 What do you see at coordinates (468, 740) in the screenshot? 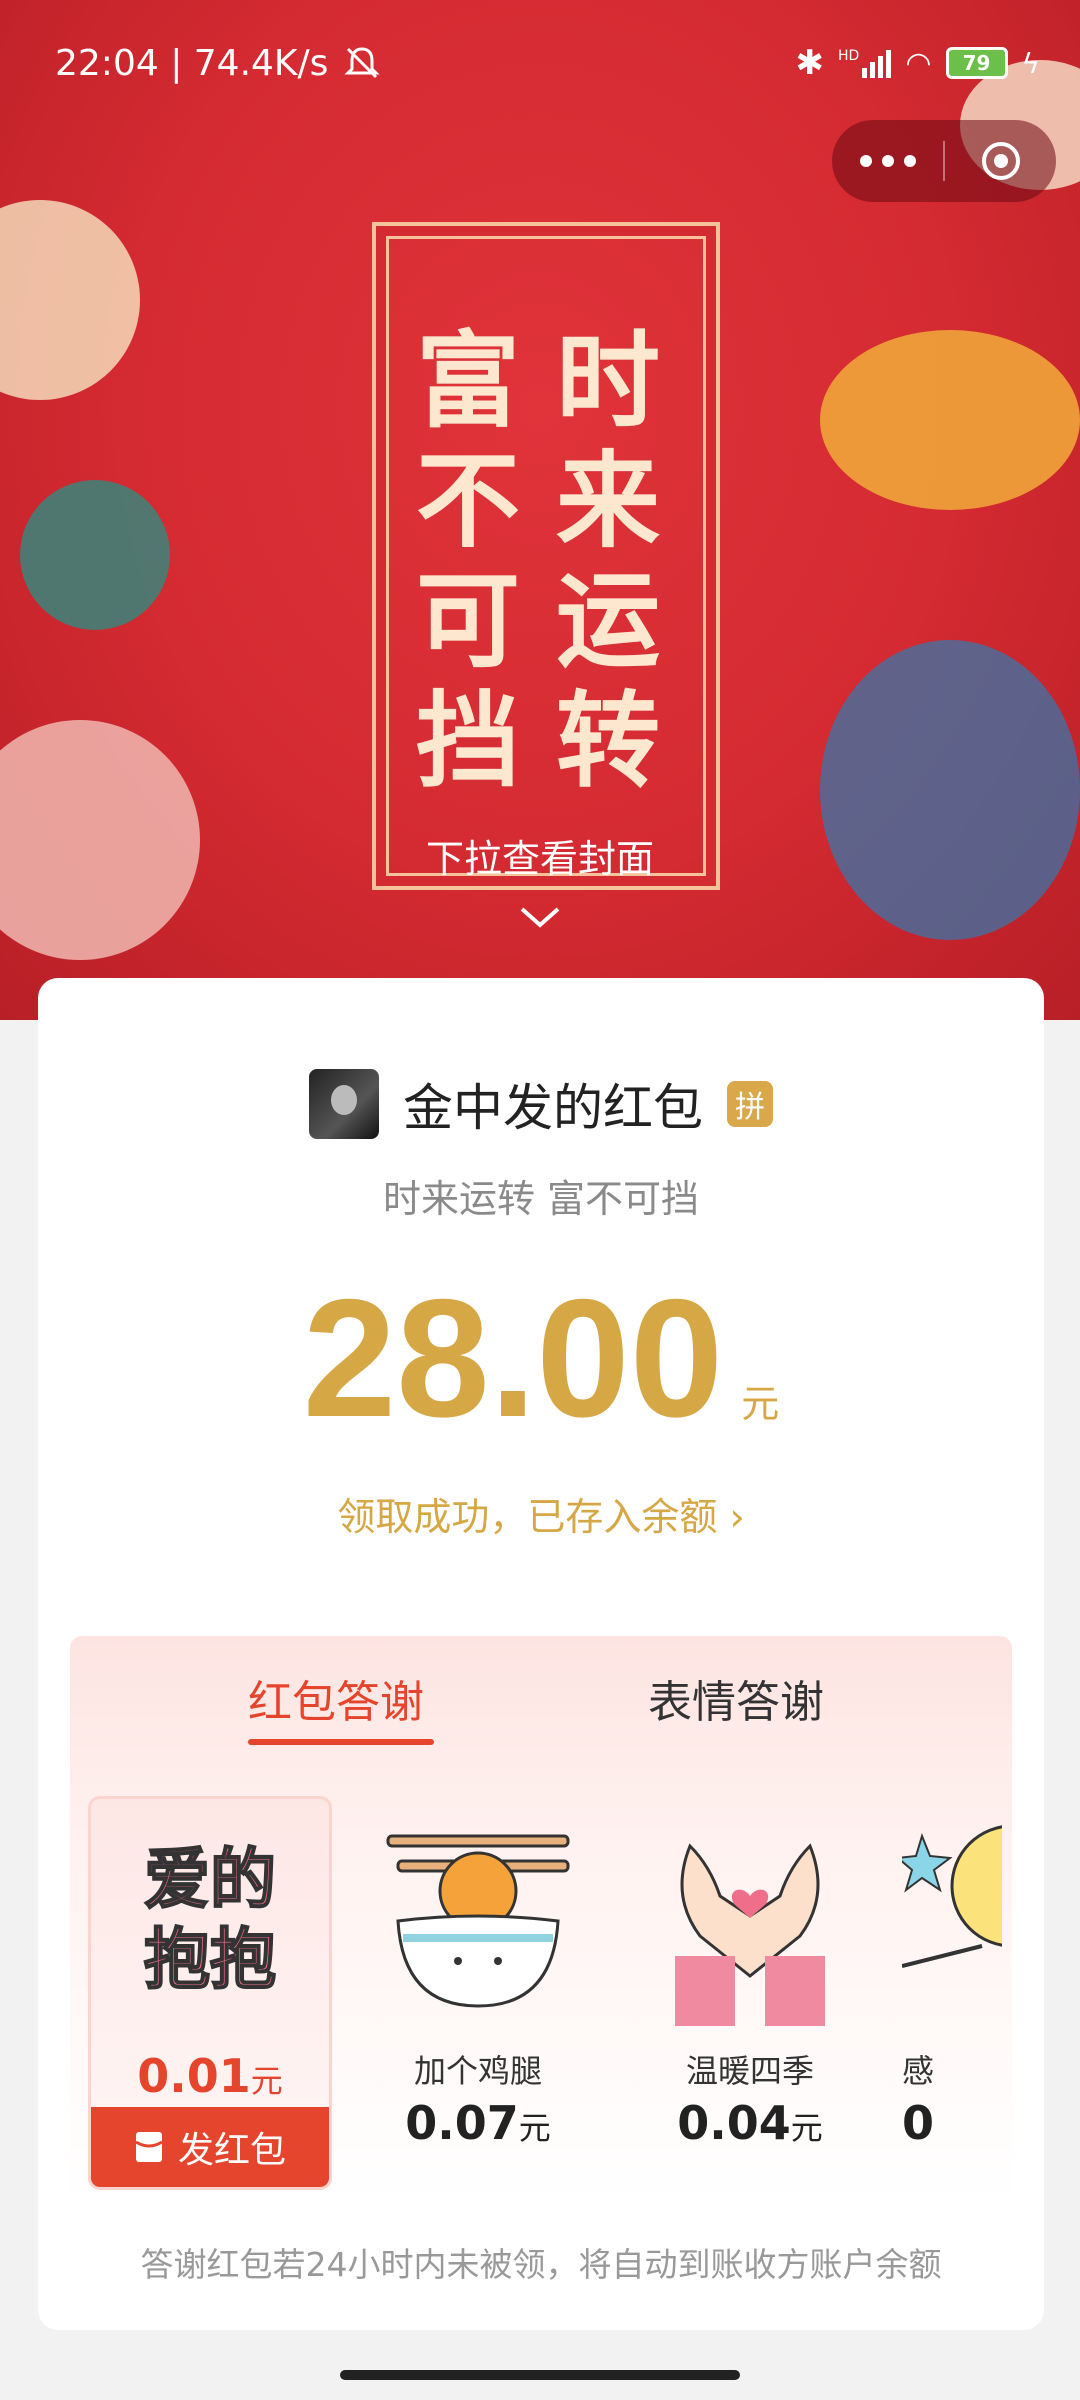
I see `cover-char: 挡` at bounding box center [468, 740].